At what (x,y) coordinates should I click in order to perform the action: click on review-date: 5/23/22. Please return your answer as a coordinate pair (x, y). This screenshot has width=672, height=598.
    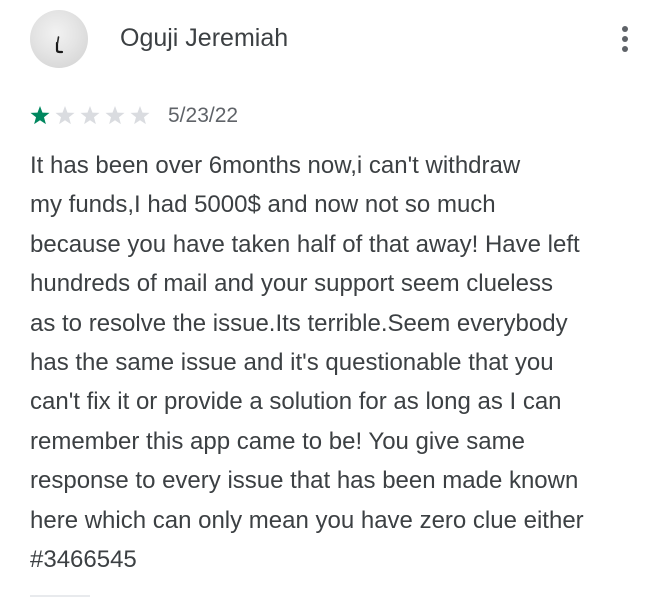
    Looking at the image, I should click on (203, 115).